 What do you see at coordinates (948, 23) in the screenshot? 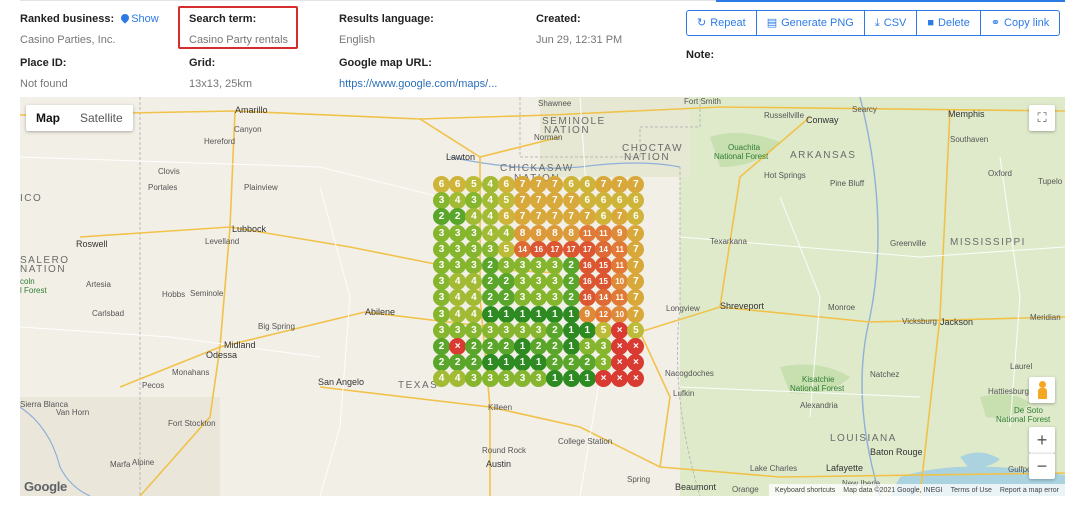
I see `delete-button: ■ Delete` at bounding box center [948, 23].